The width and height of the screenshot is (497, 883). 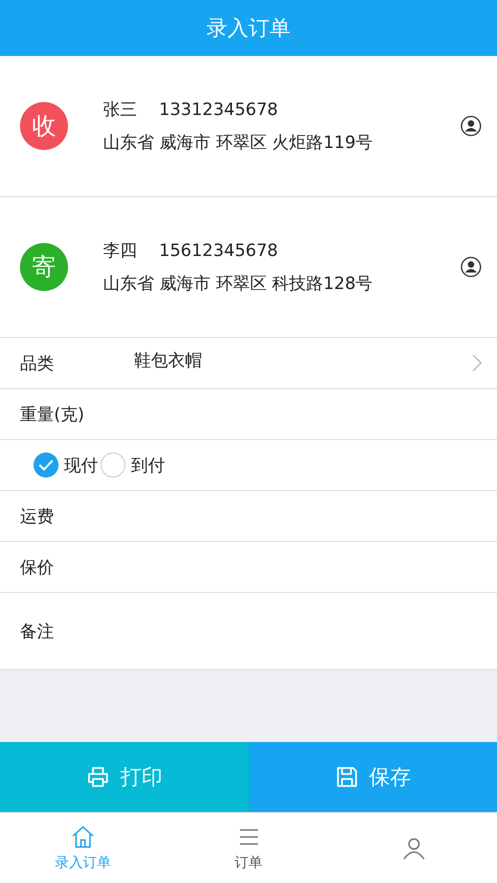 What do you see at coordinates (83, 837) in the screenshot?
I see `home-icon` at bounding box center [83, 837].